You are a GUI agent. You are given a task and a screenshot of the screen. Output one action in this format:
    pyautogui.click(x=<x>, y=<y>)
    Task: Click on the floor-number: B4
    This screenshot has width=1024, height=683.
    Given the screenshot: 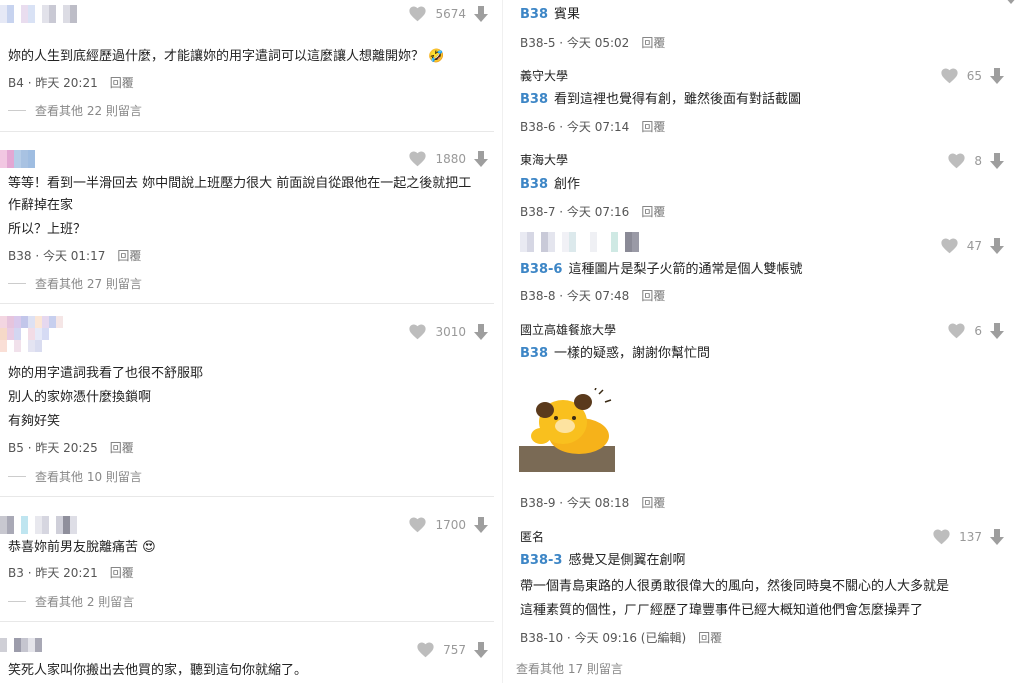 What is the action you would take?
    pyautogui.click(x=16, y=83)
    